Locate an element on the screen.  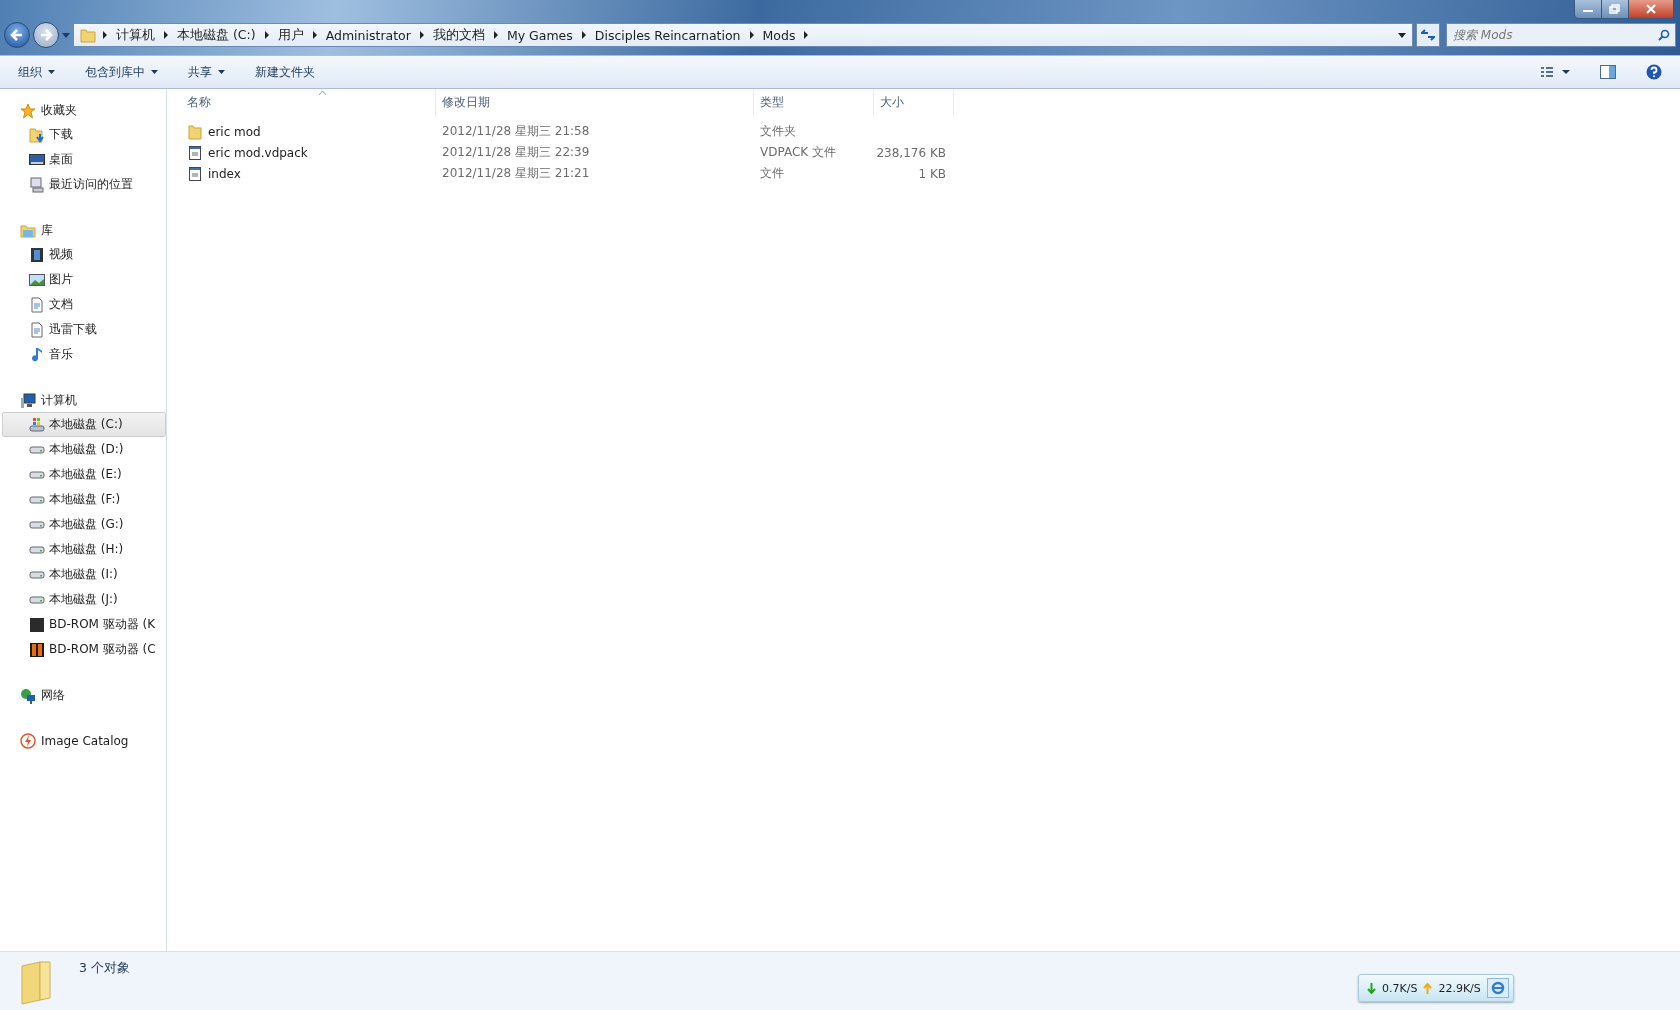
breadcrumb-item: 本地磁盘 (C:) is located at coordinates (216, 35).